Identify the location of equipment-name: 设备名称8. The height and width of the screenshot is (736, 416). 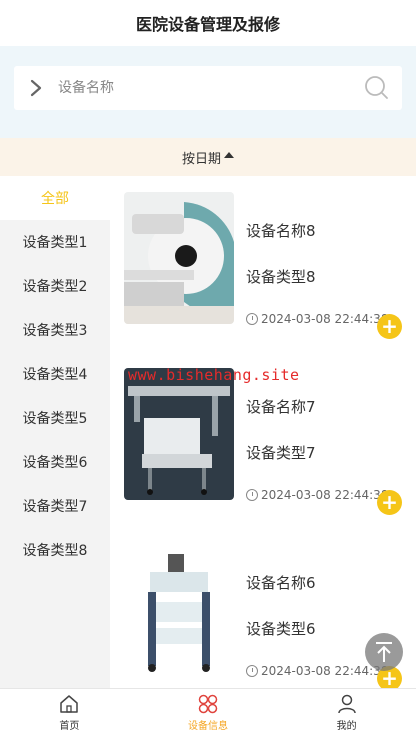
(281, 231).